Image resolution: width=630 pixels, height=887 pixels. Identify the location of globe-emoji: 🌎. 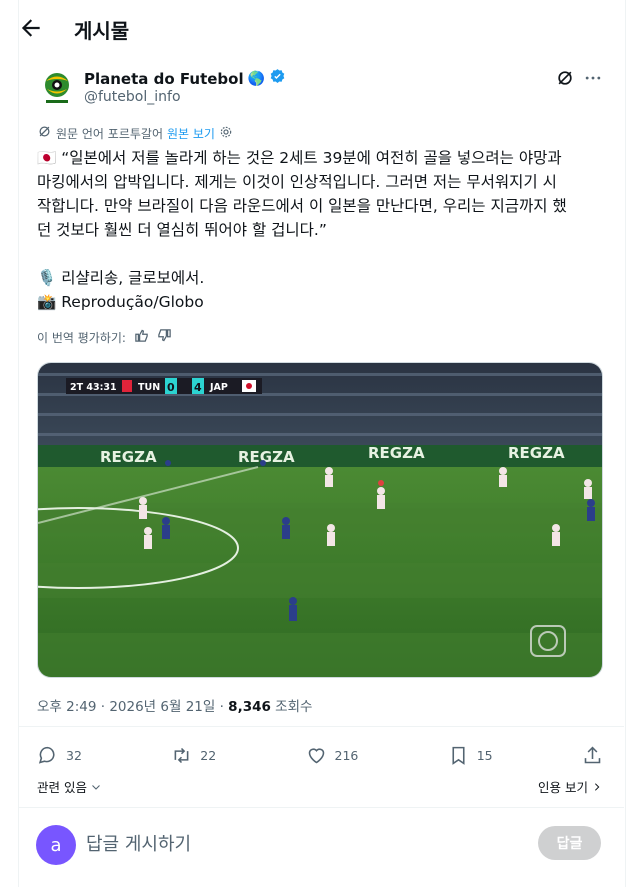
(256, 78).